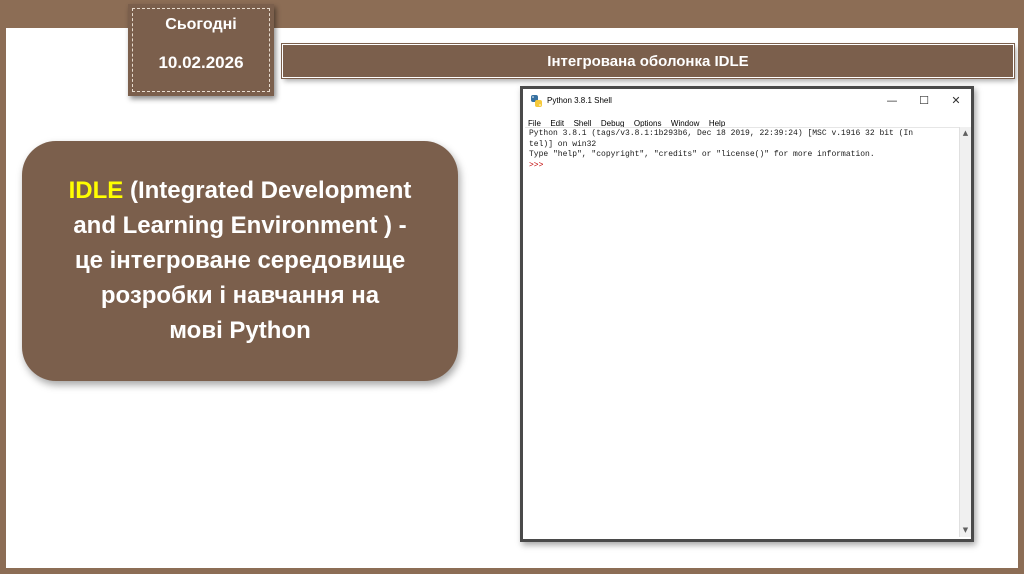 The width and height of the screenshot is (1024, 574). I want to click on definition-line-3: це інтегроване середовище, so click(240, 260).